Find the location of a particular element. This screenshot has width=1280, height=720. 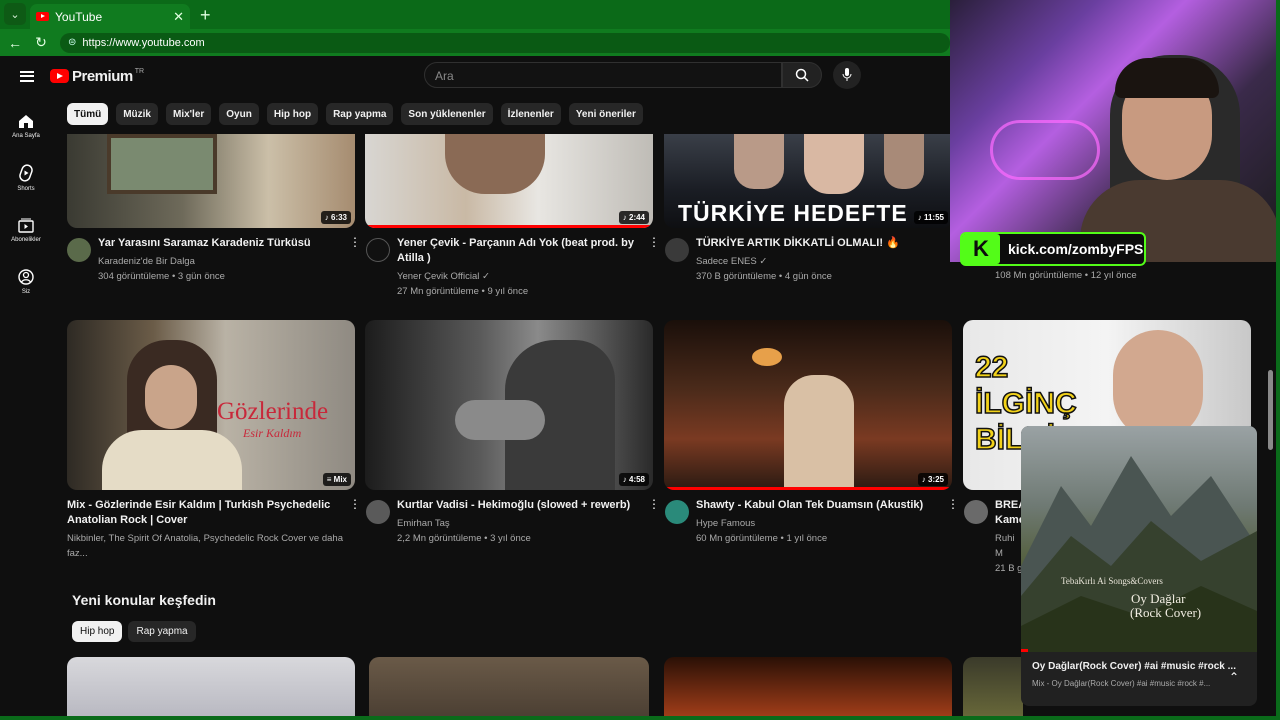

channel-name: Sadece ENES ✓ is located at coordinates (826, 261).